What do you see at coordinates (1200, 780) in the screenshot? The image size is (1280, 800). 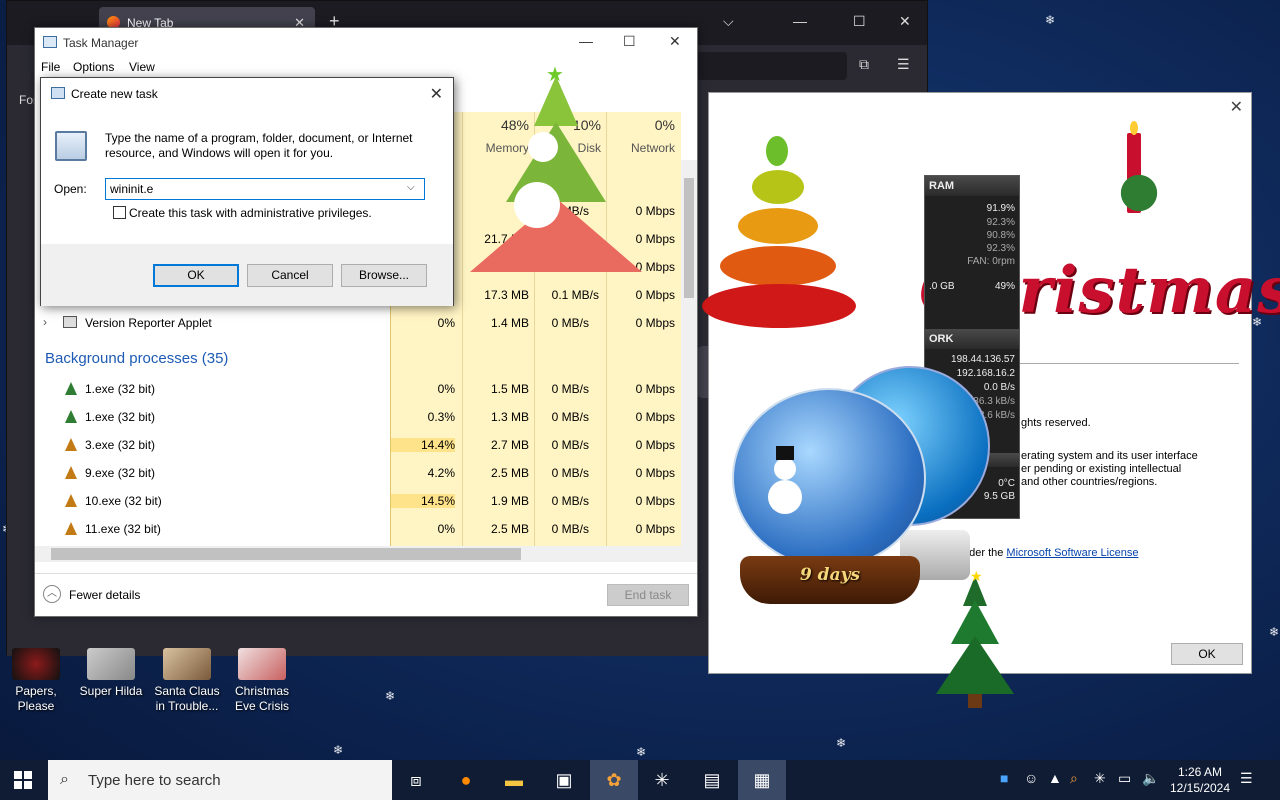 I see `taskbar-clock: 1:26 AM 12/15/2024` at bounding box center [1200, 780].